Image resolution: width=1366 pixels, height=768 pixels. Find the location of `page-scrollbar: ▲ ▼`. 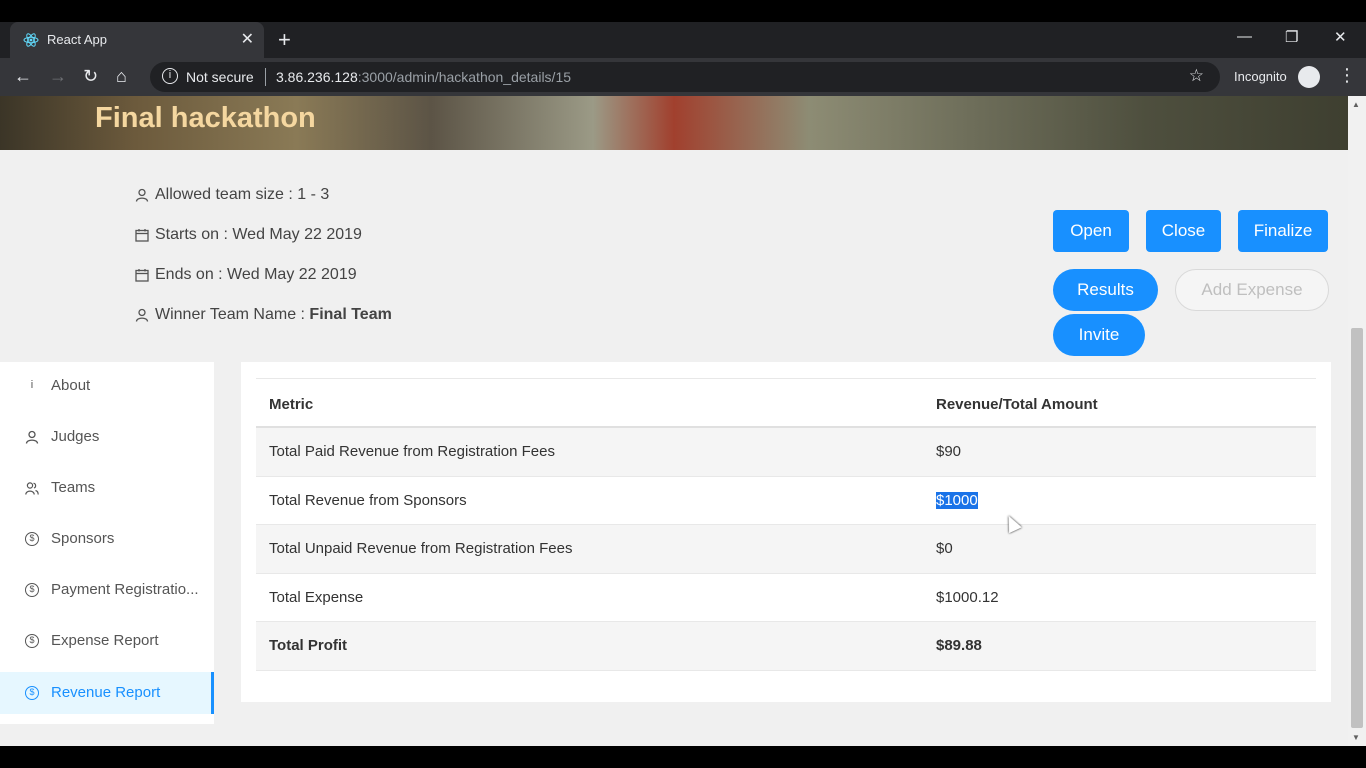

page-scrollbar: ▲ ▼ is located at coordinates (1357, 421).